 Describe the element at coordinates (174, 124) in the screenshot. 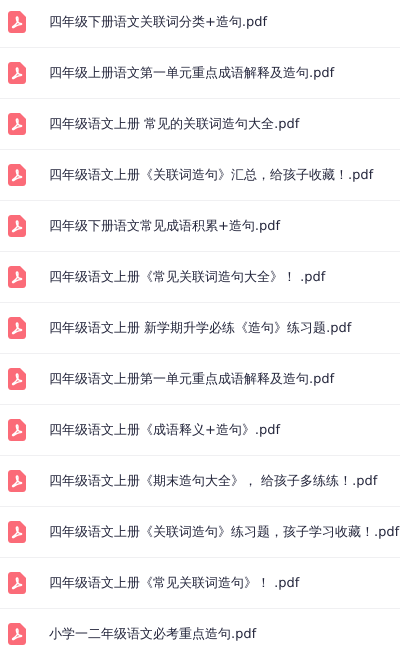

I see `file-name: 四年级语文上册 常见的关联词造句大全.pdf` at that location.